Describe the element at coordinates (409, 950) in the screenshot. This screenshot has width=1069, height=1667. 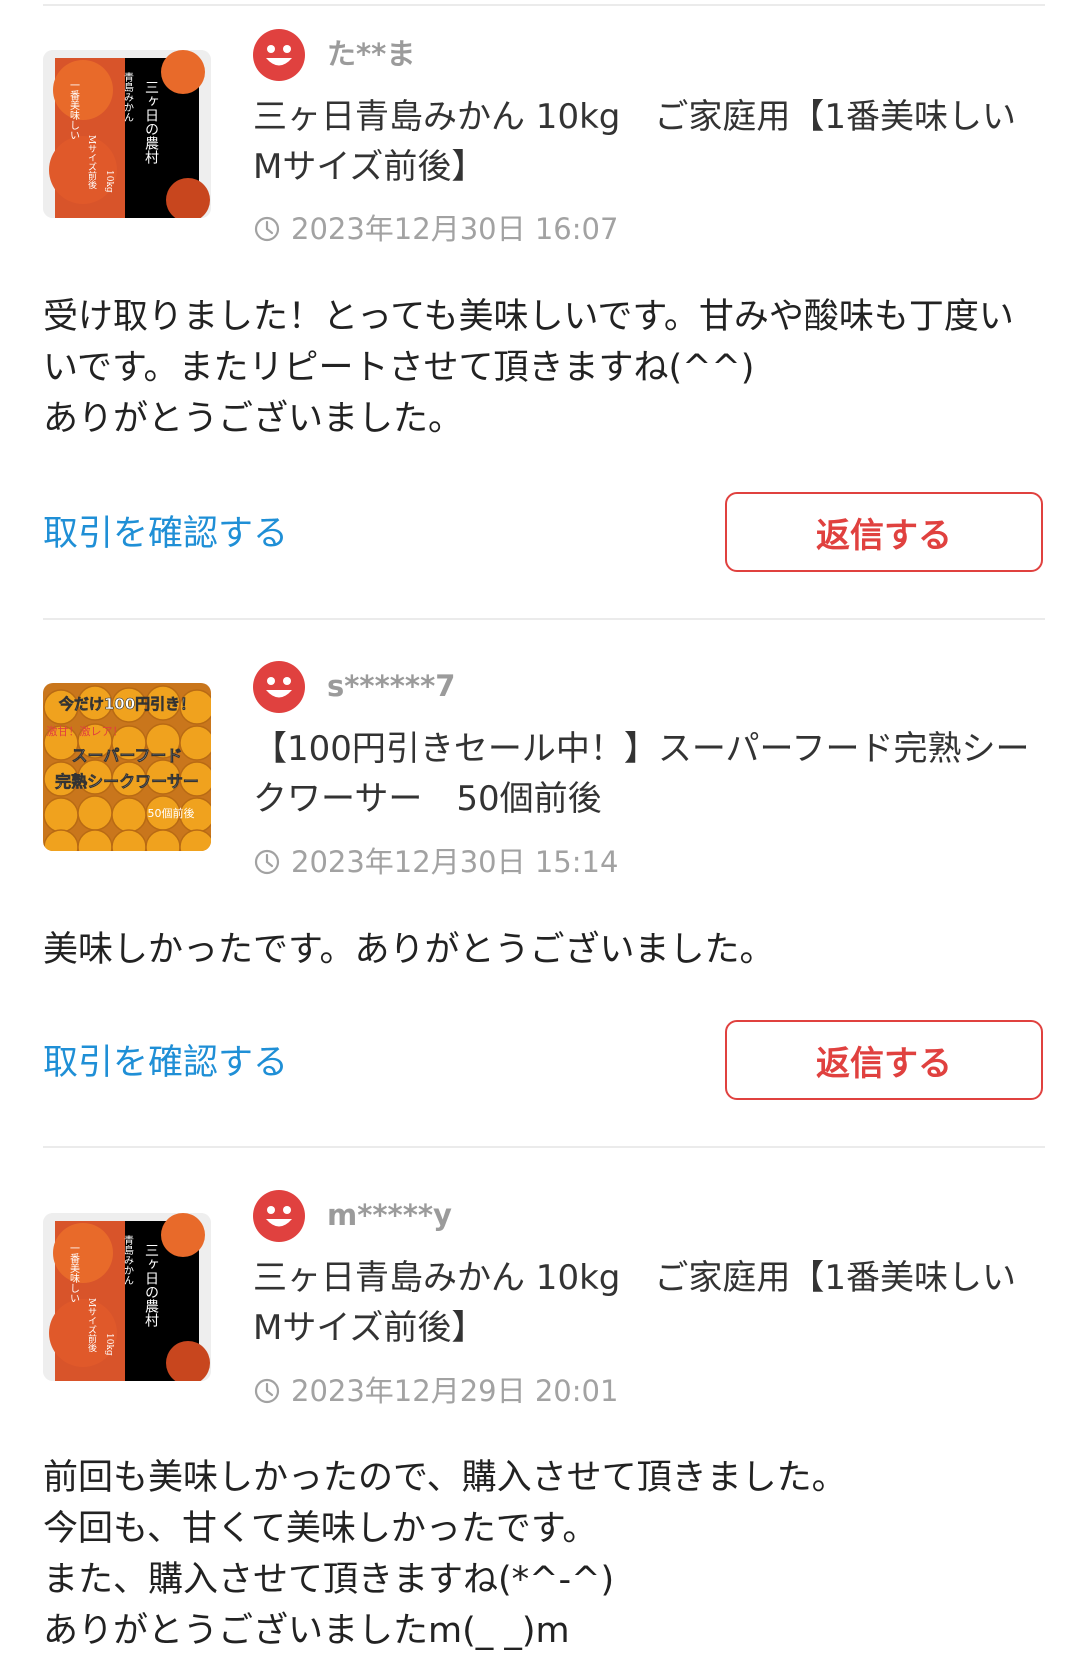
I see `review-comment: 美味しかったです。ありがとうございました。` at that location.